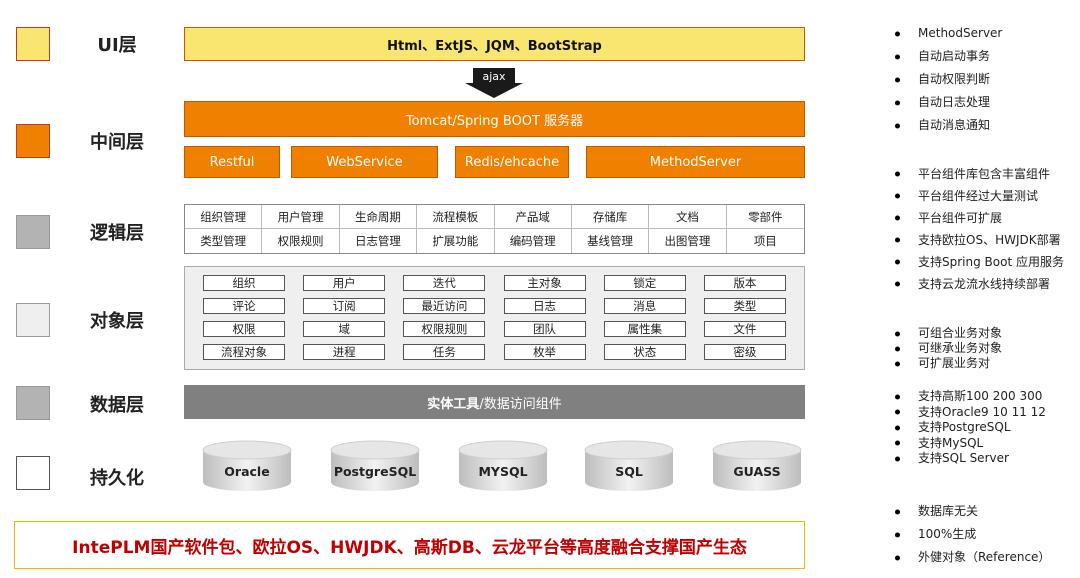 The height and width of the screenshot is (578, 1080). Describe the element at coordinates (117, 478) in the screenshot. I see `layer-label-persist: 持久化` at that location.